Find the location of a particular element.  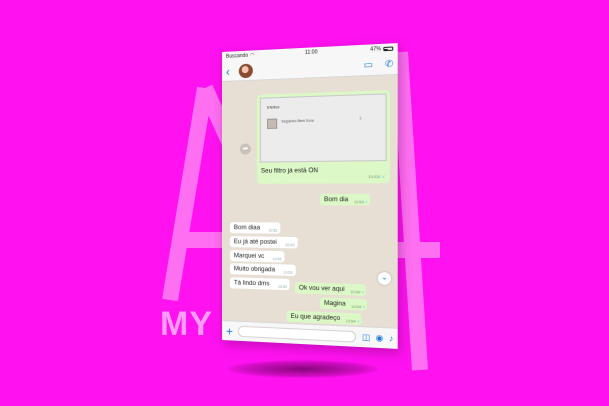

message-bubble-in: Tá lindo dms 10:53 is located at coordinates (259, 284).